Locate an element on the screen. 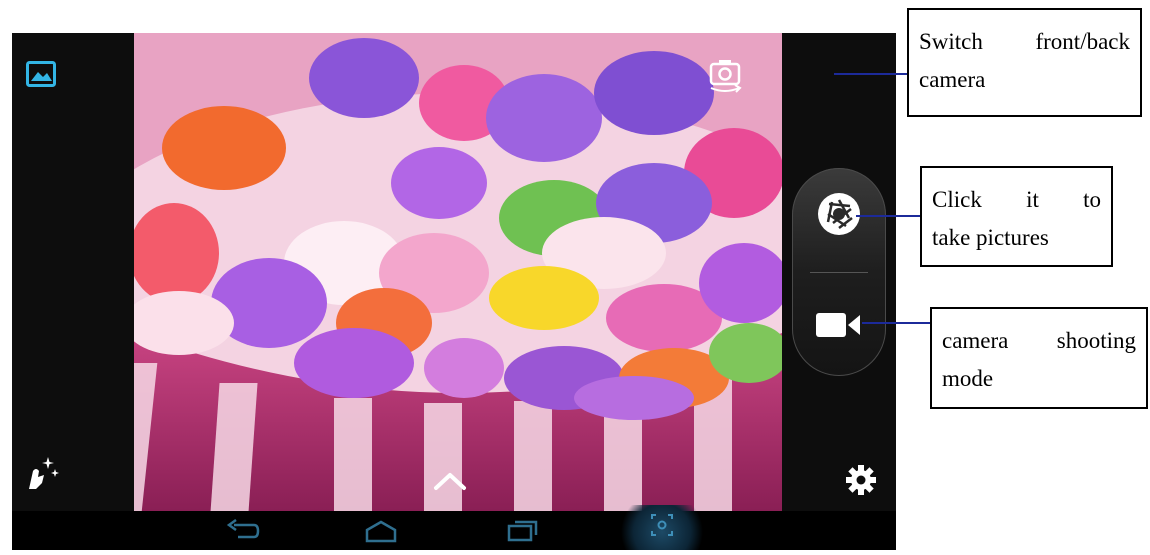 The width and height of the screenshot is (1150, 555). leader-line-video is located at coordinates (897, 323).